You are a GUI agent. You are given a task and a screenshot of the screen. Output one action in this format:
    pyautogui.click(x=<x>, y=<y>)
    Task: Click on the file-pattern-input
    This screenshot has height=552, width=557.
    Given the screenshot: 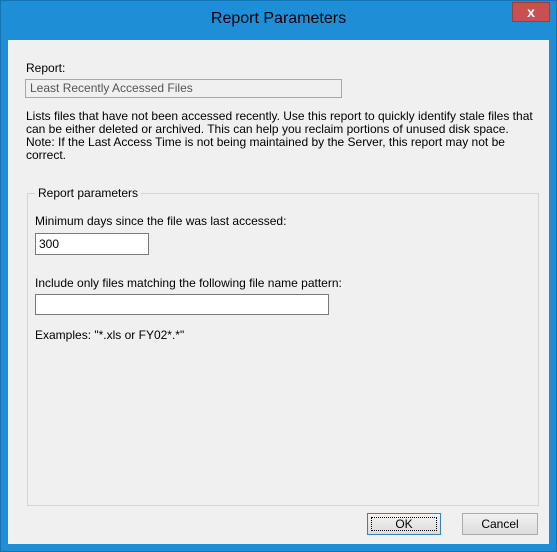 What is the action you would take?
    pyautogui.click(x=182, y=304)
    